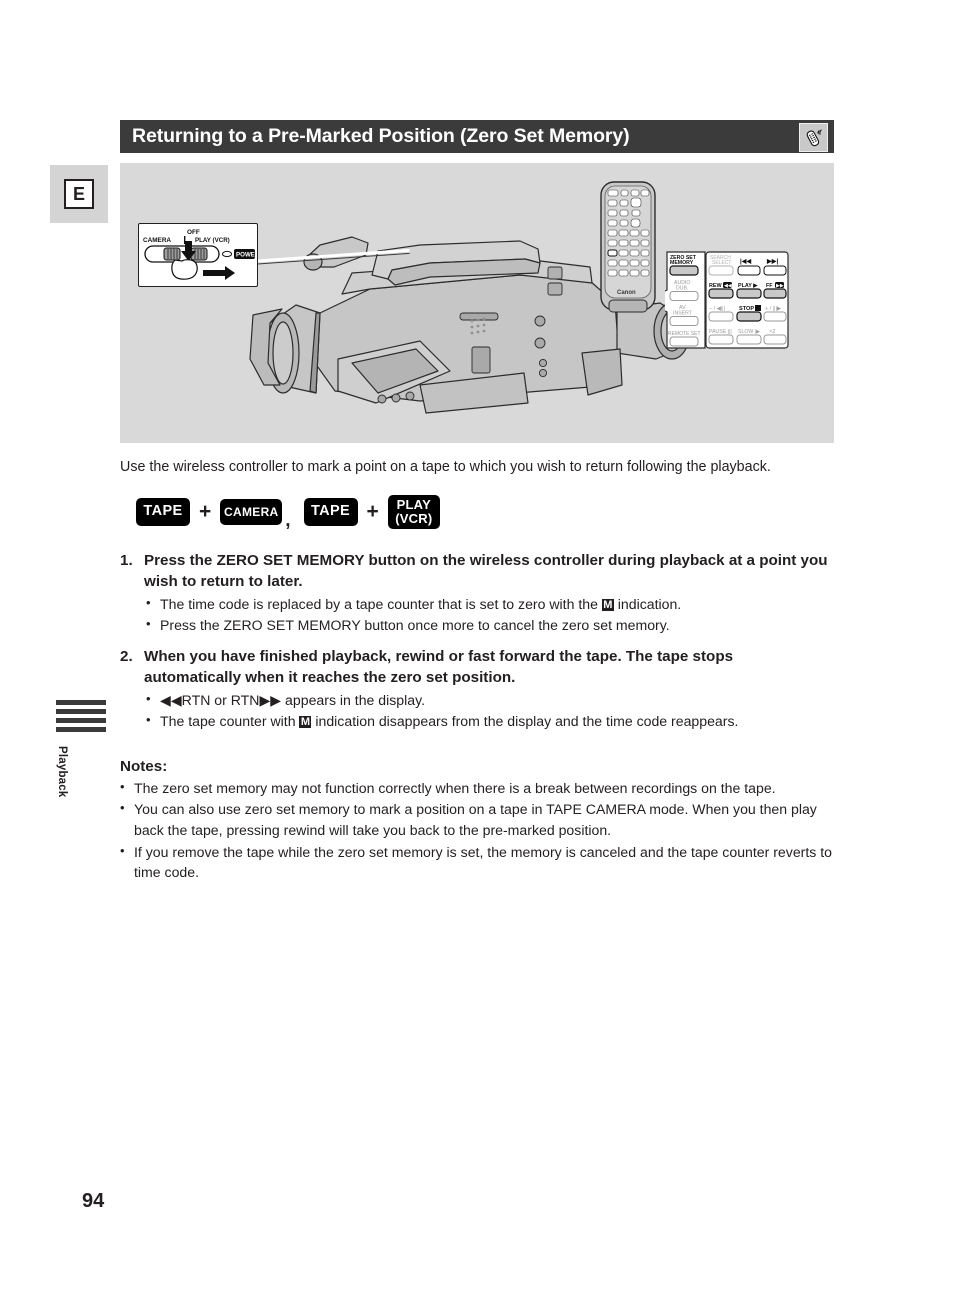 The height and width of the screenshot is (1301, 954). I want to click on btn-label-ff: FF, so click(769, 286).